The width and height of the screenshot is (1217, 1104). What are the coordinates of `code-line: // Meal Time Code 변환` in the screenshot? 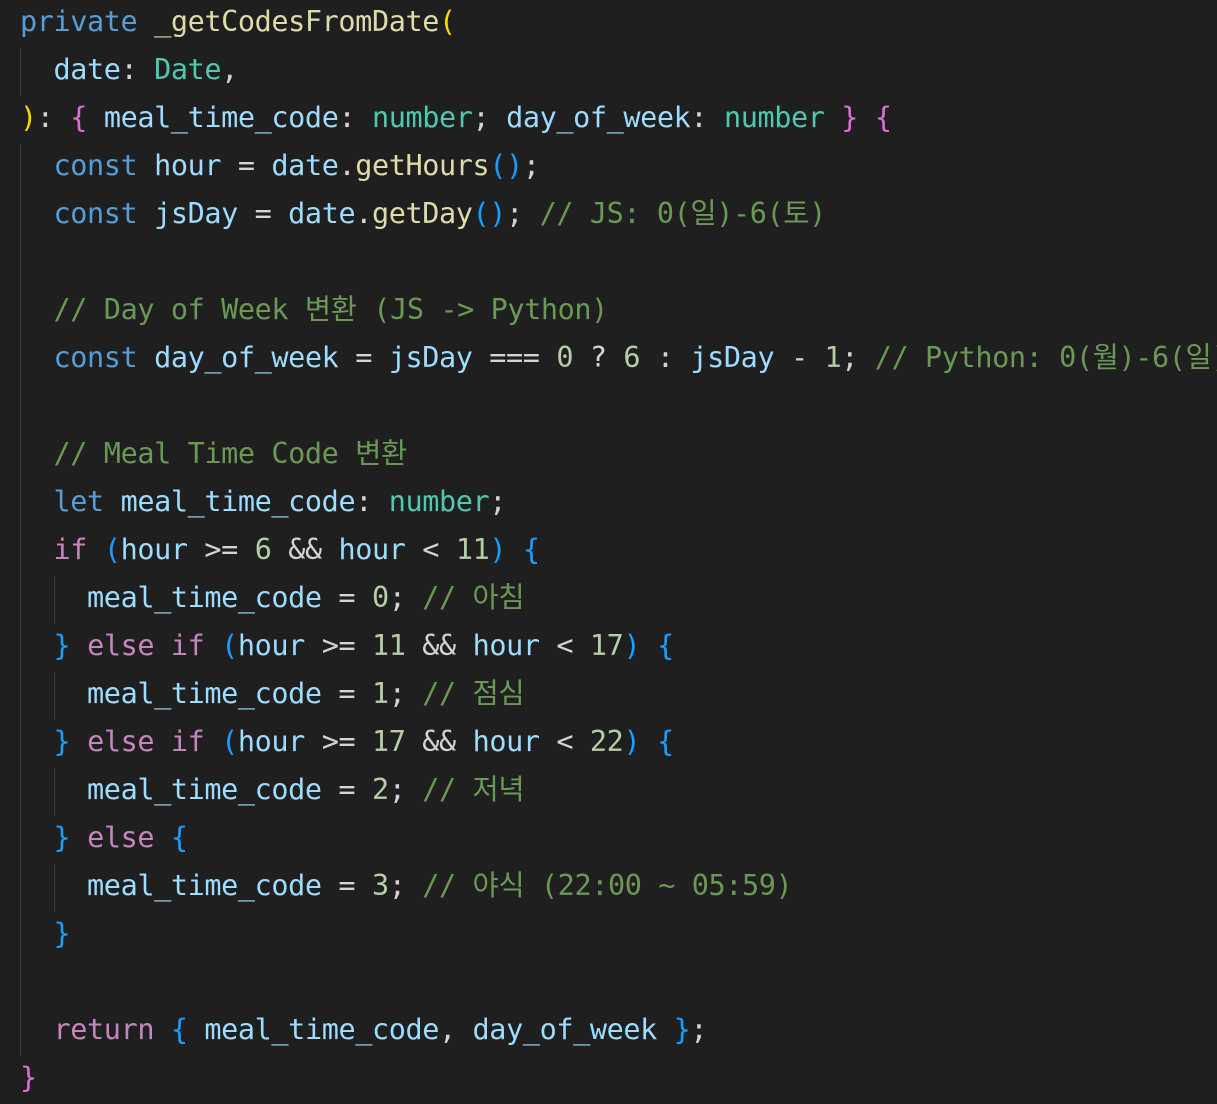 It's located at (615, 456).